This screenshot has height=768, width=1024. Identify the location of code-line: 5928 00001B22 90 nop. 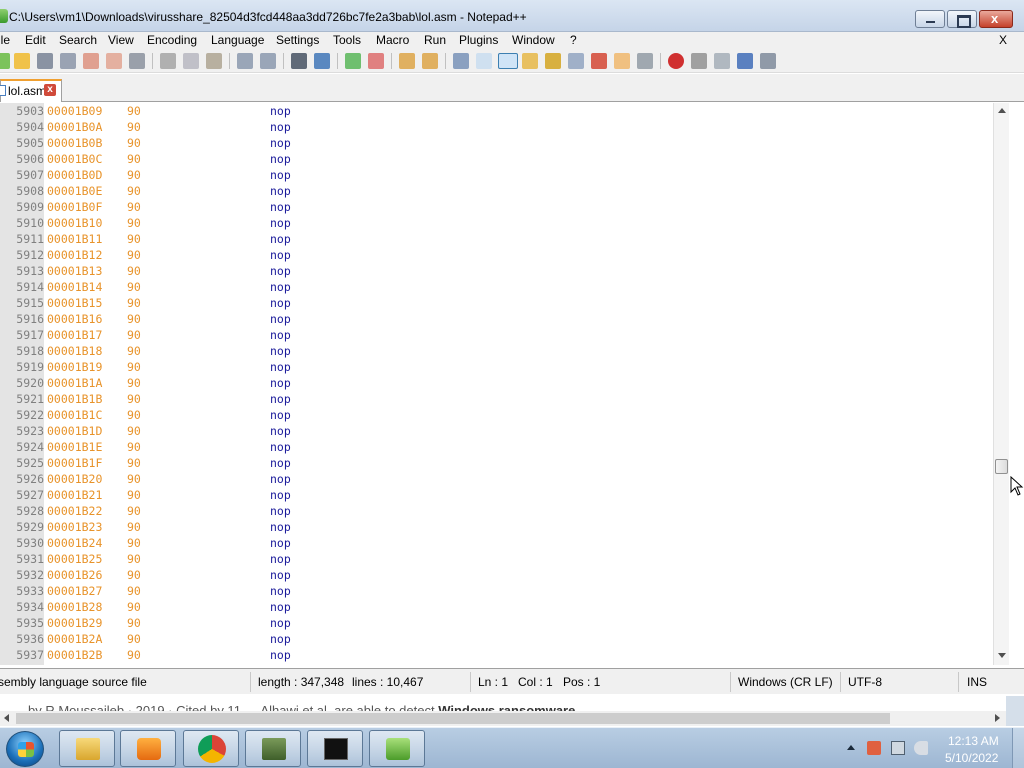
(498, 511).